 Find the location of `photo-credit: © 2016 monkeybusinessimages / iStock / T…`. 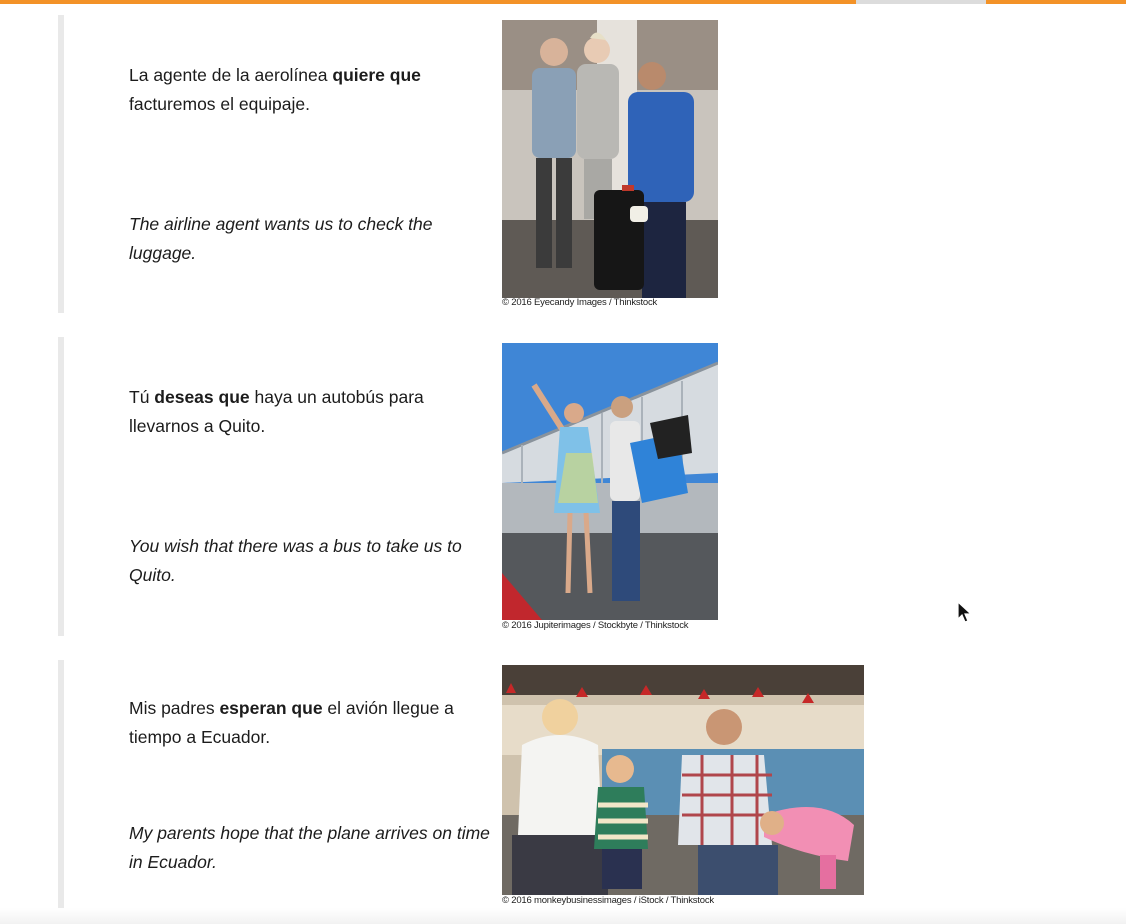

photo-credit: © 2016 monkeybusinessimages / iStock / T… is located at coordinates (608, 900).